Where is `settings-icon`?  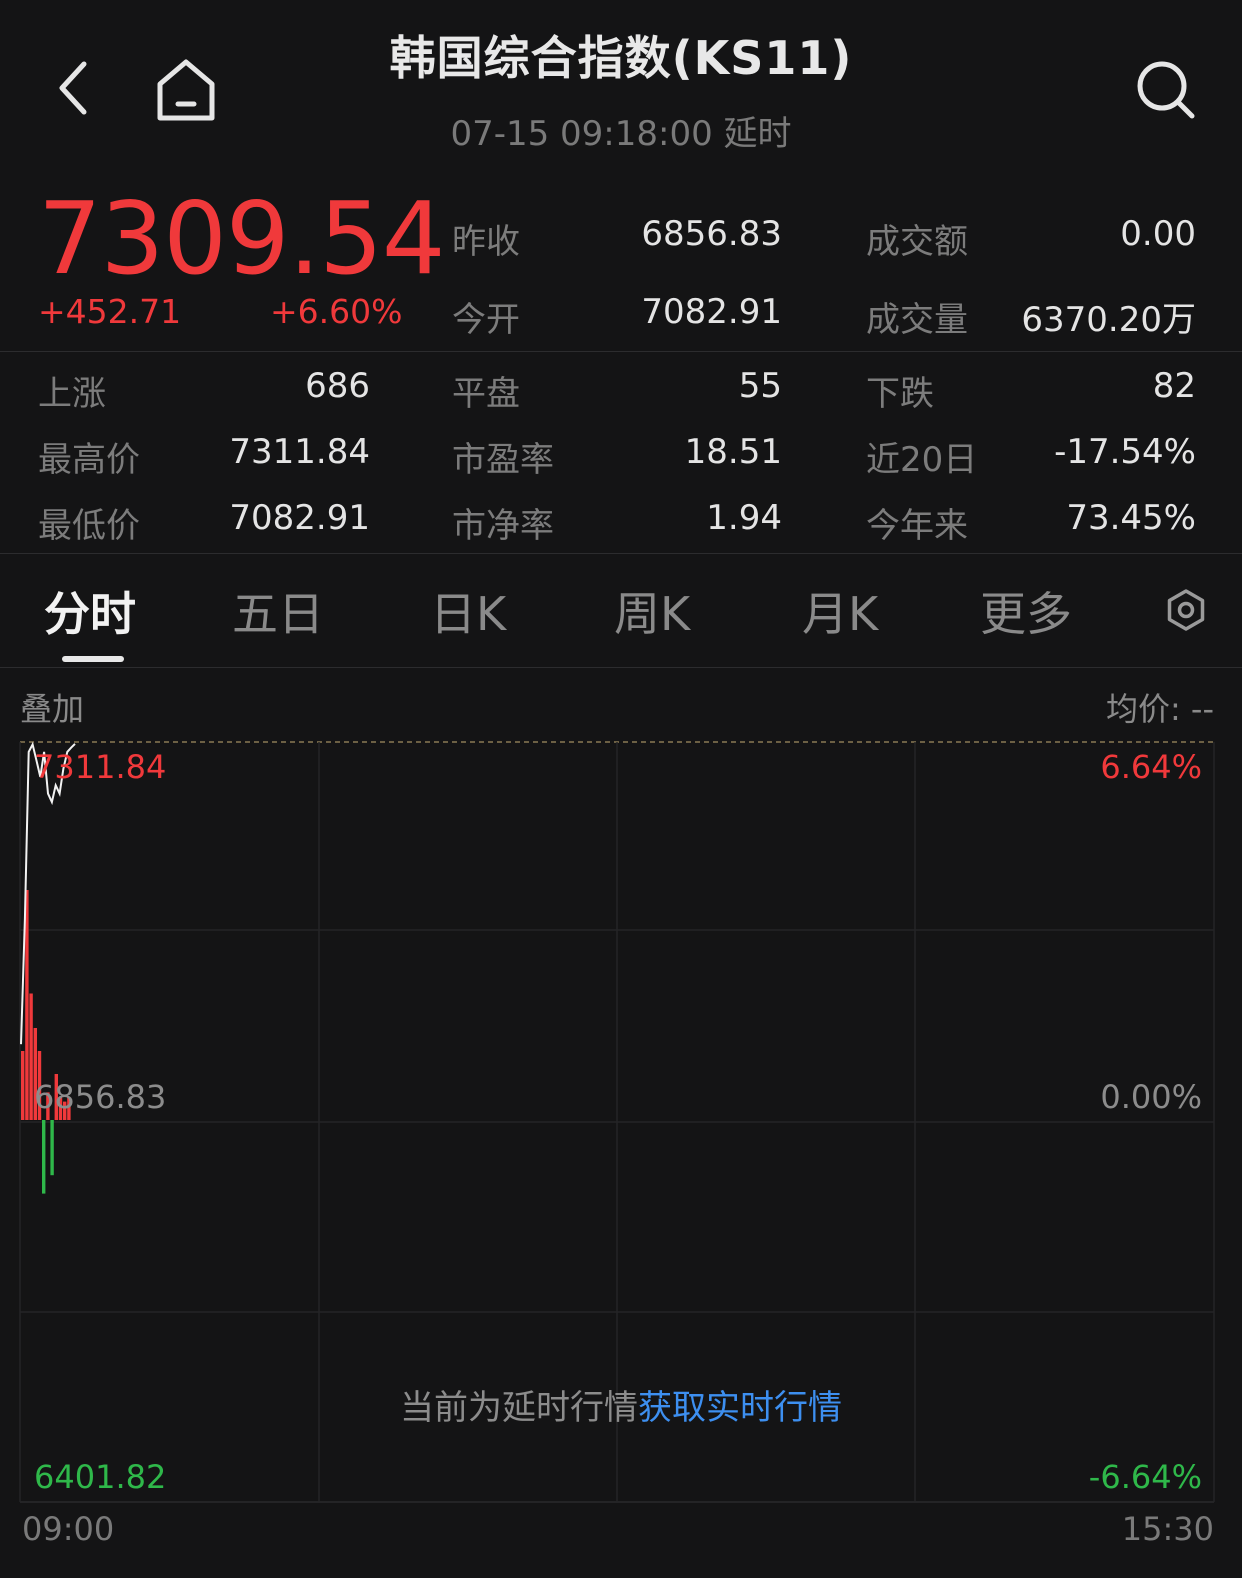 settings-icon is located at coordinates (1186, 610).